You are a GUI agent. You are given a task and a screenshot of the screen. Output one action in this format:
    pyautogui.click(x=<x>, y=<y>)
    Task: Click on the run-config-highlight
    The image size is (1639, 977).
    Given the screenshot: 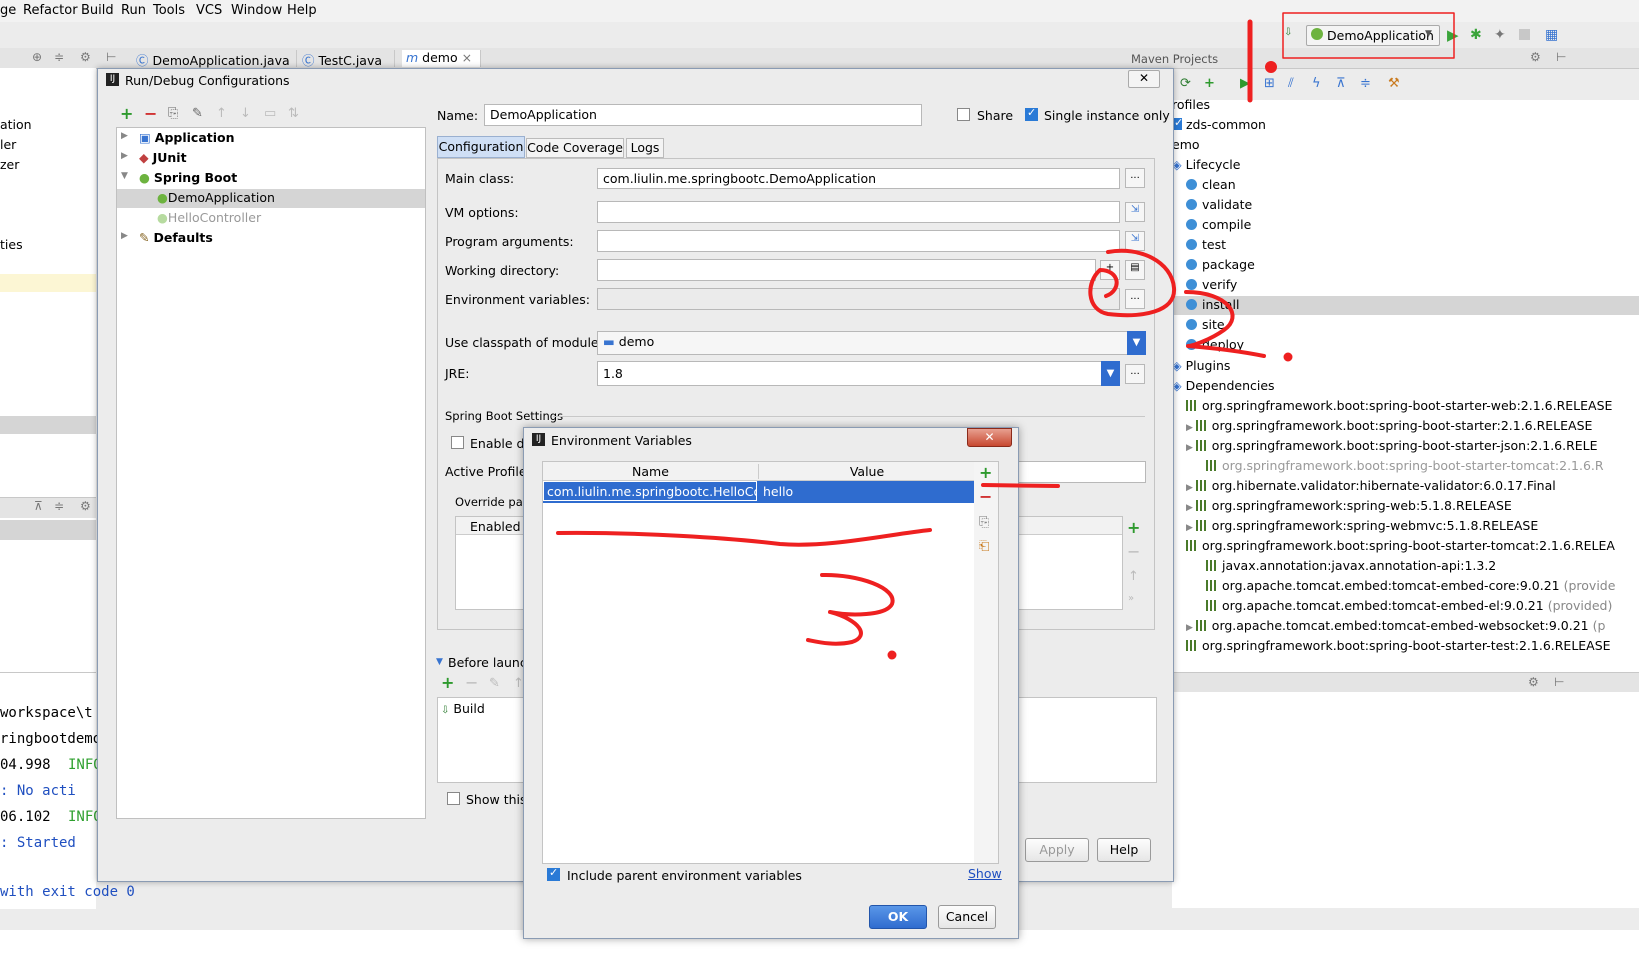 What is the action you would take?
    pyautogui.click(x=1368, y=35)
    